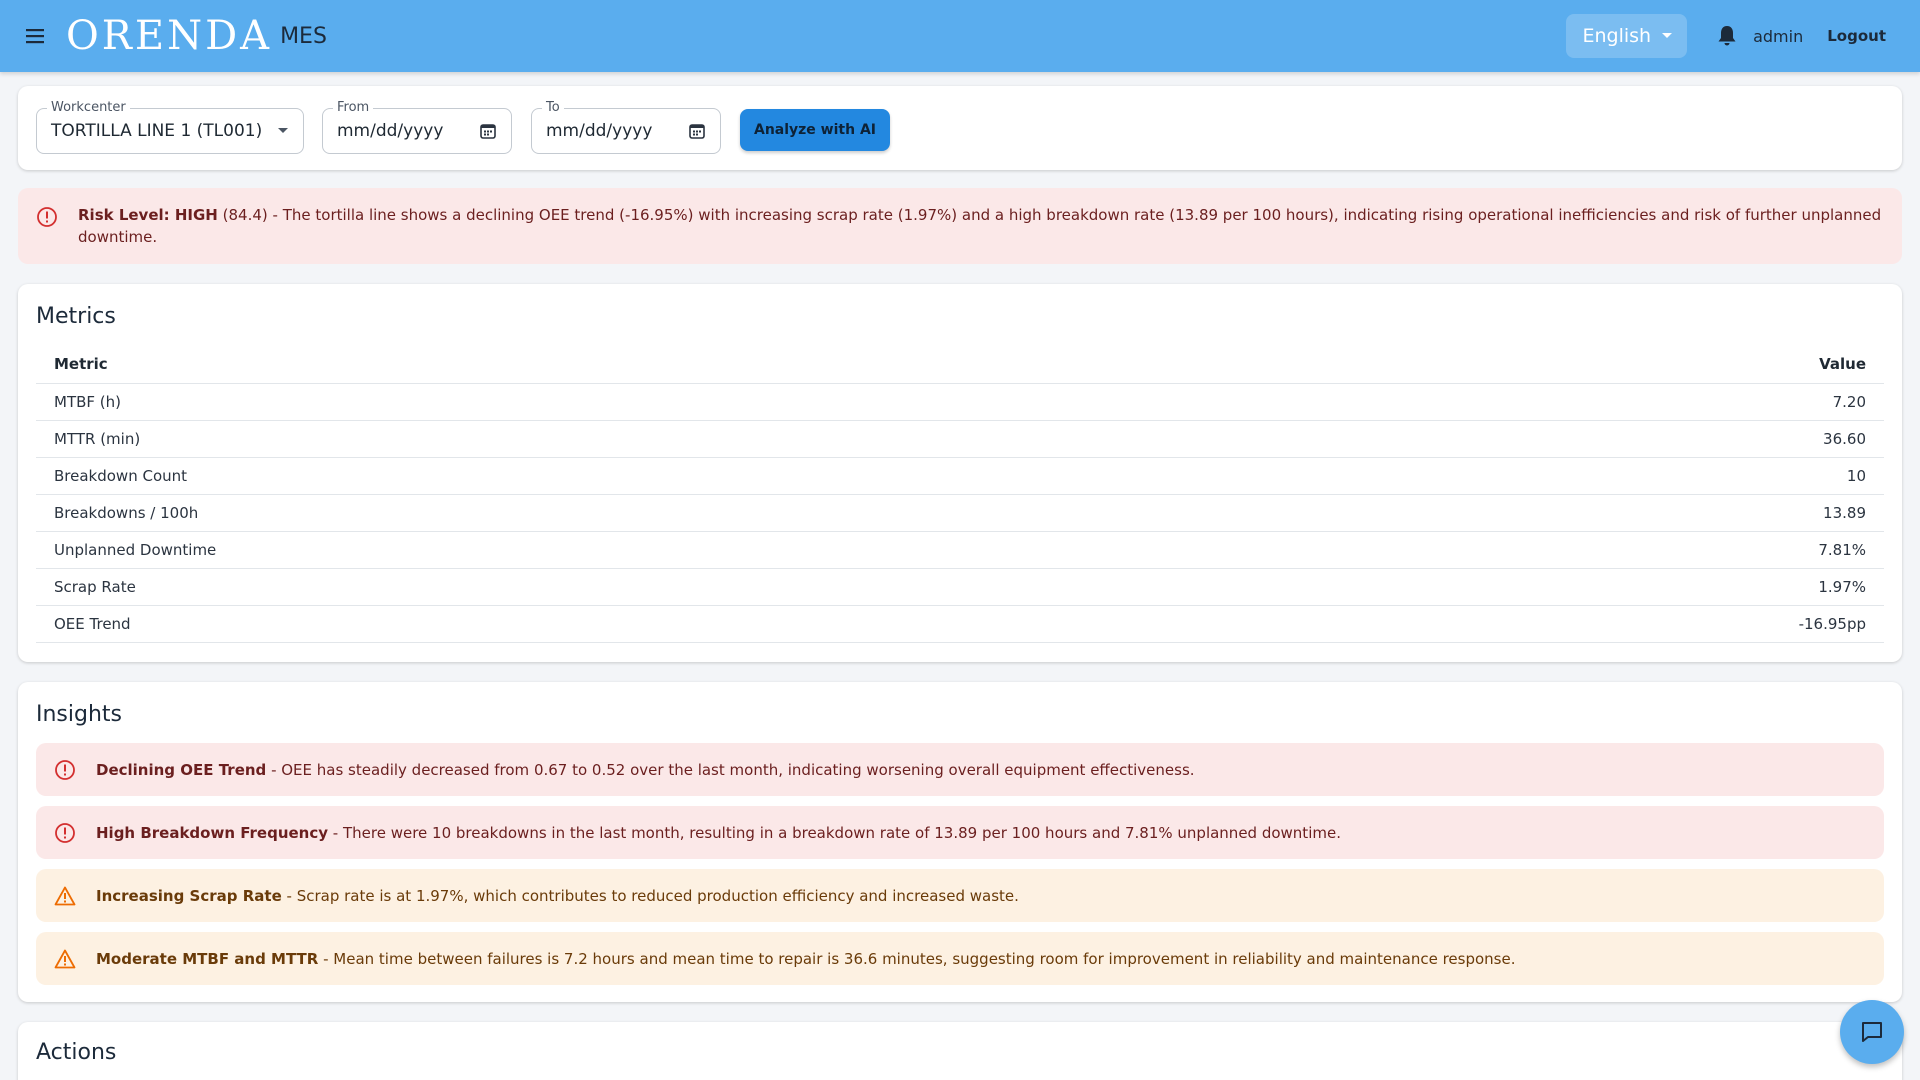 The height and width of the screenshot is (1080, 1920). I want to click on value-column-header: Value, so click(1567, 365).